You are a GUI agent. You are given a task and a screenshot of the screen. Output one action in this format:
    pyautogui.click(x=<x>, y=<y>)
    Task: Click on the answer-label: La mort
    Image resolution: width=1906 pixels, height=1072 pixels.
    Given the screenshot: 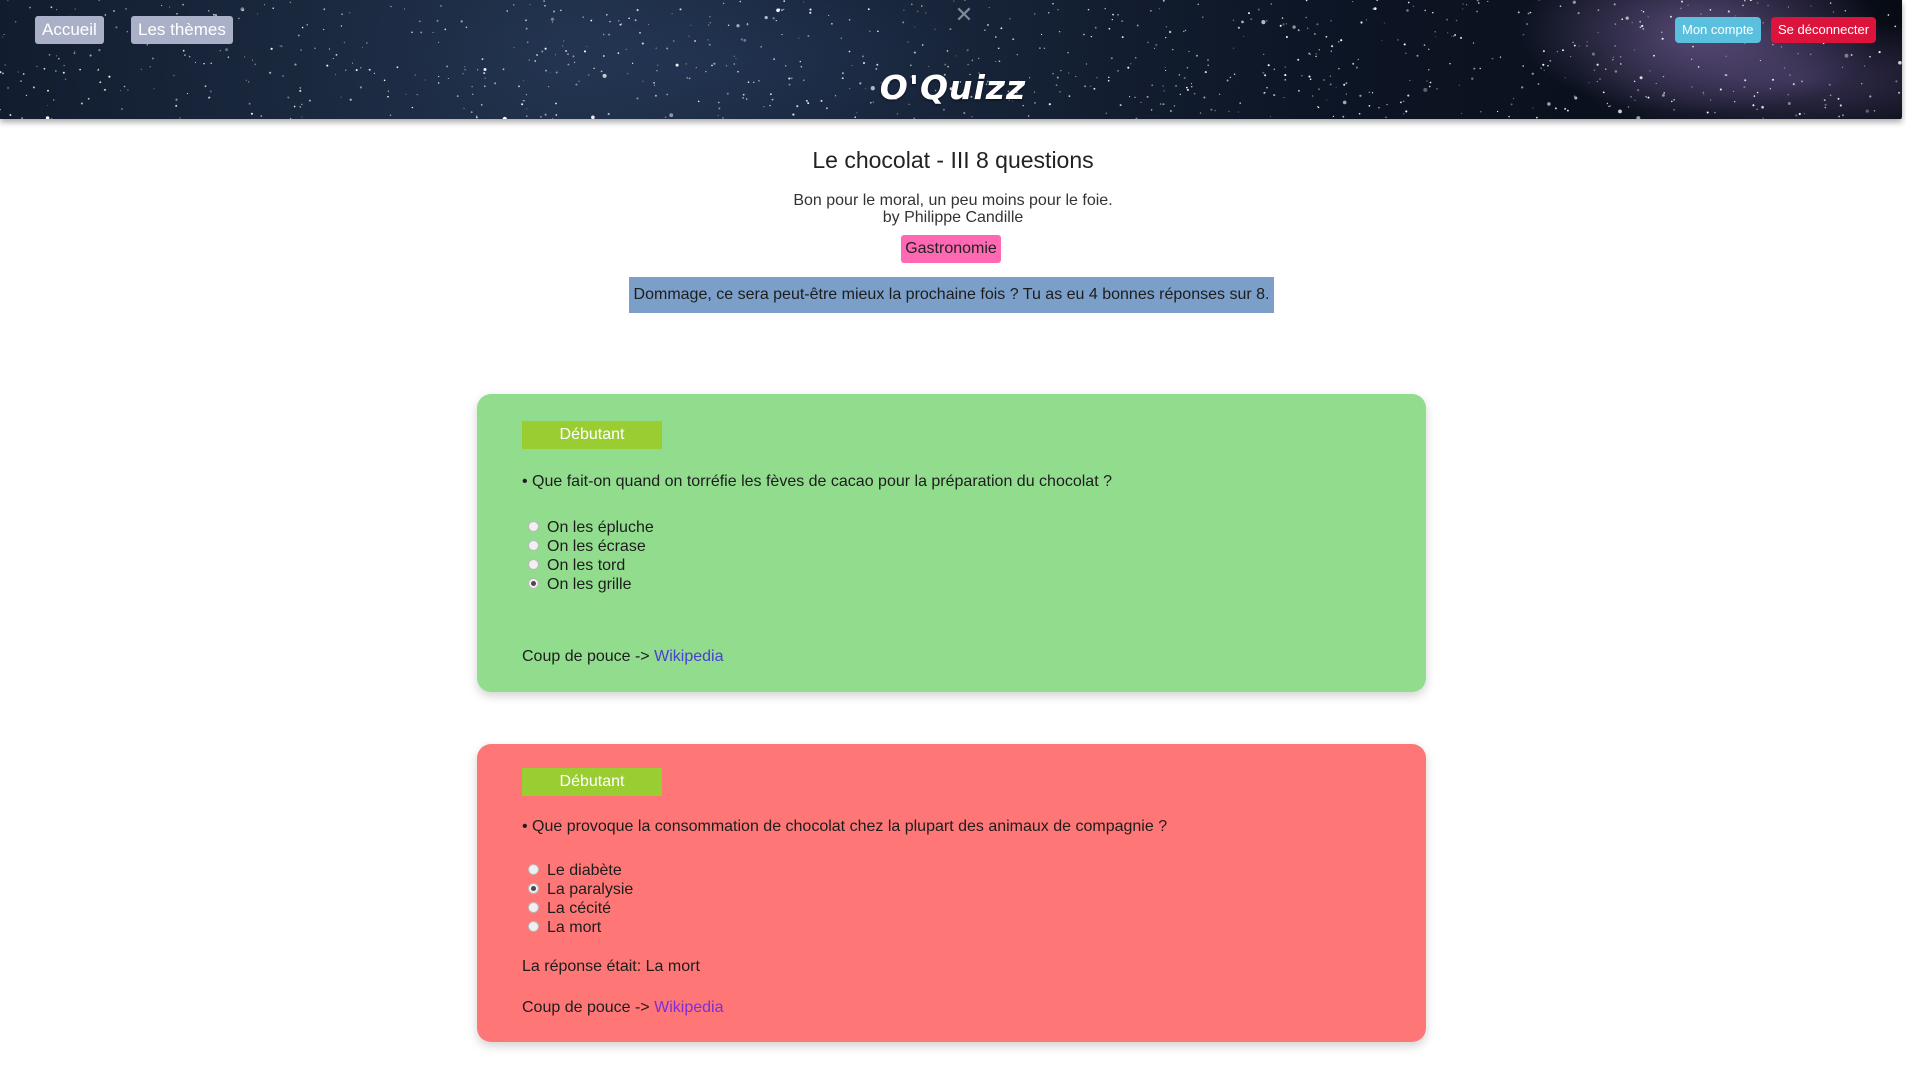 What is the action you would take?
    pyautogui.click(x=574, y=927)
    